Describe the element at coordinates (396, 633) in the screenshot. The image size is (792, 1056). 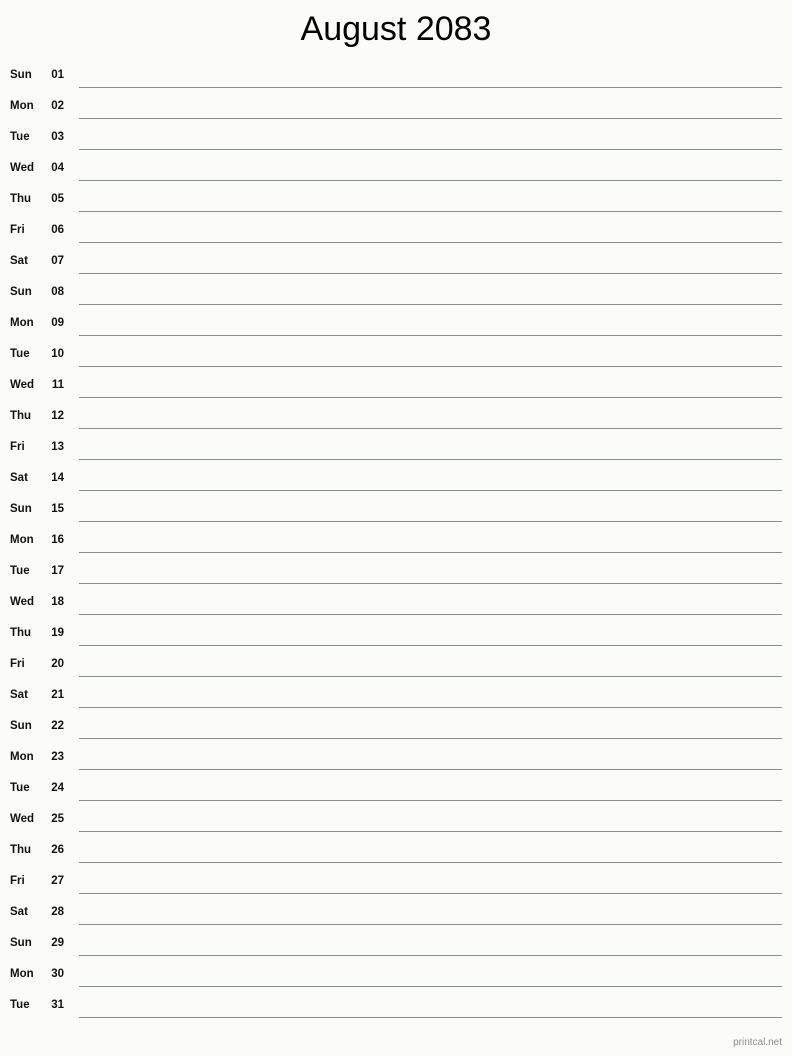
I see `day-row: Thu 19` at that location.